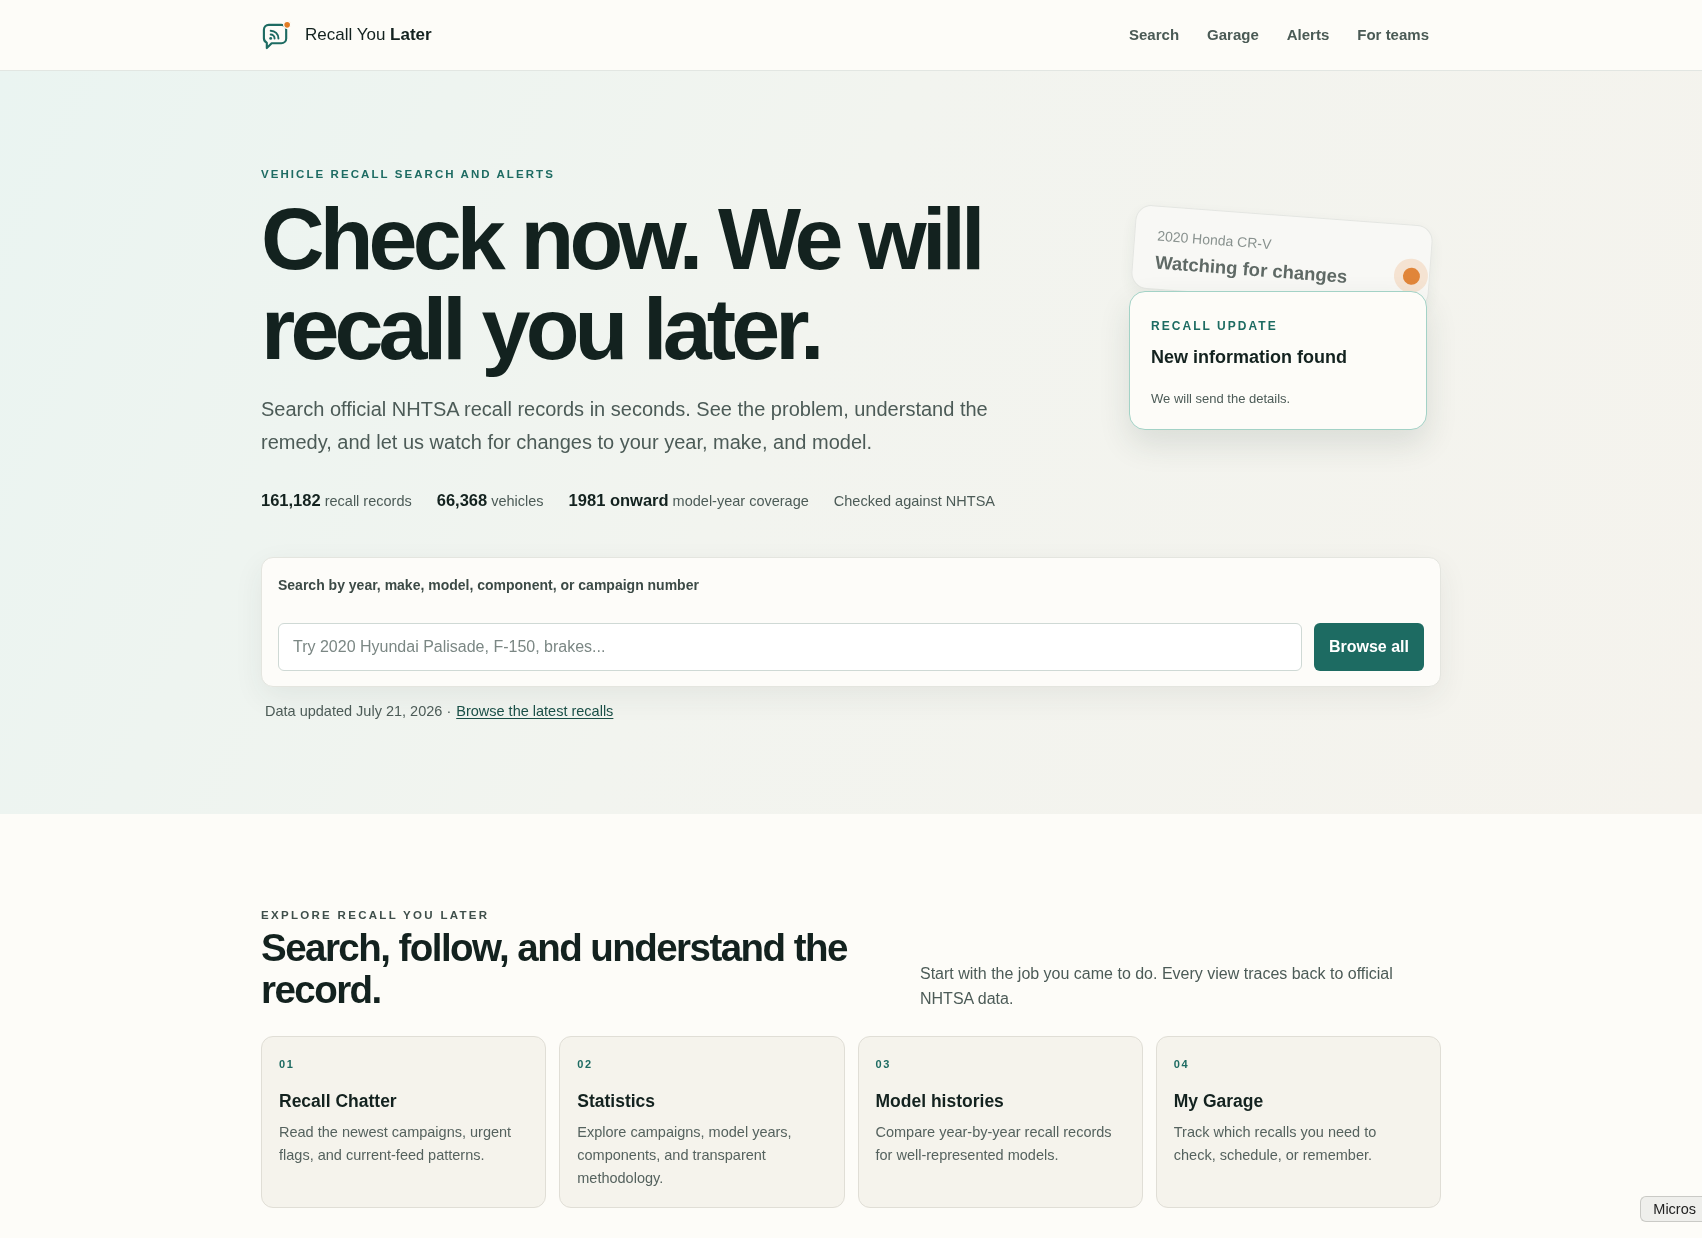 This screenshot has height=1238, width=1702. What do you see at coordinates (554, 969) in the screenshot?
I see `section-heading: Search, follow, and understand the record.` at bounding box center [554, 969].